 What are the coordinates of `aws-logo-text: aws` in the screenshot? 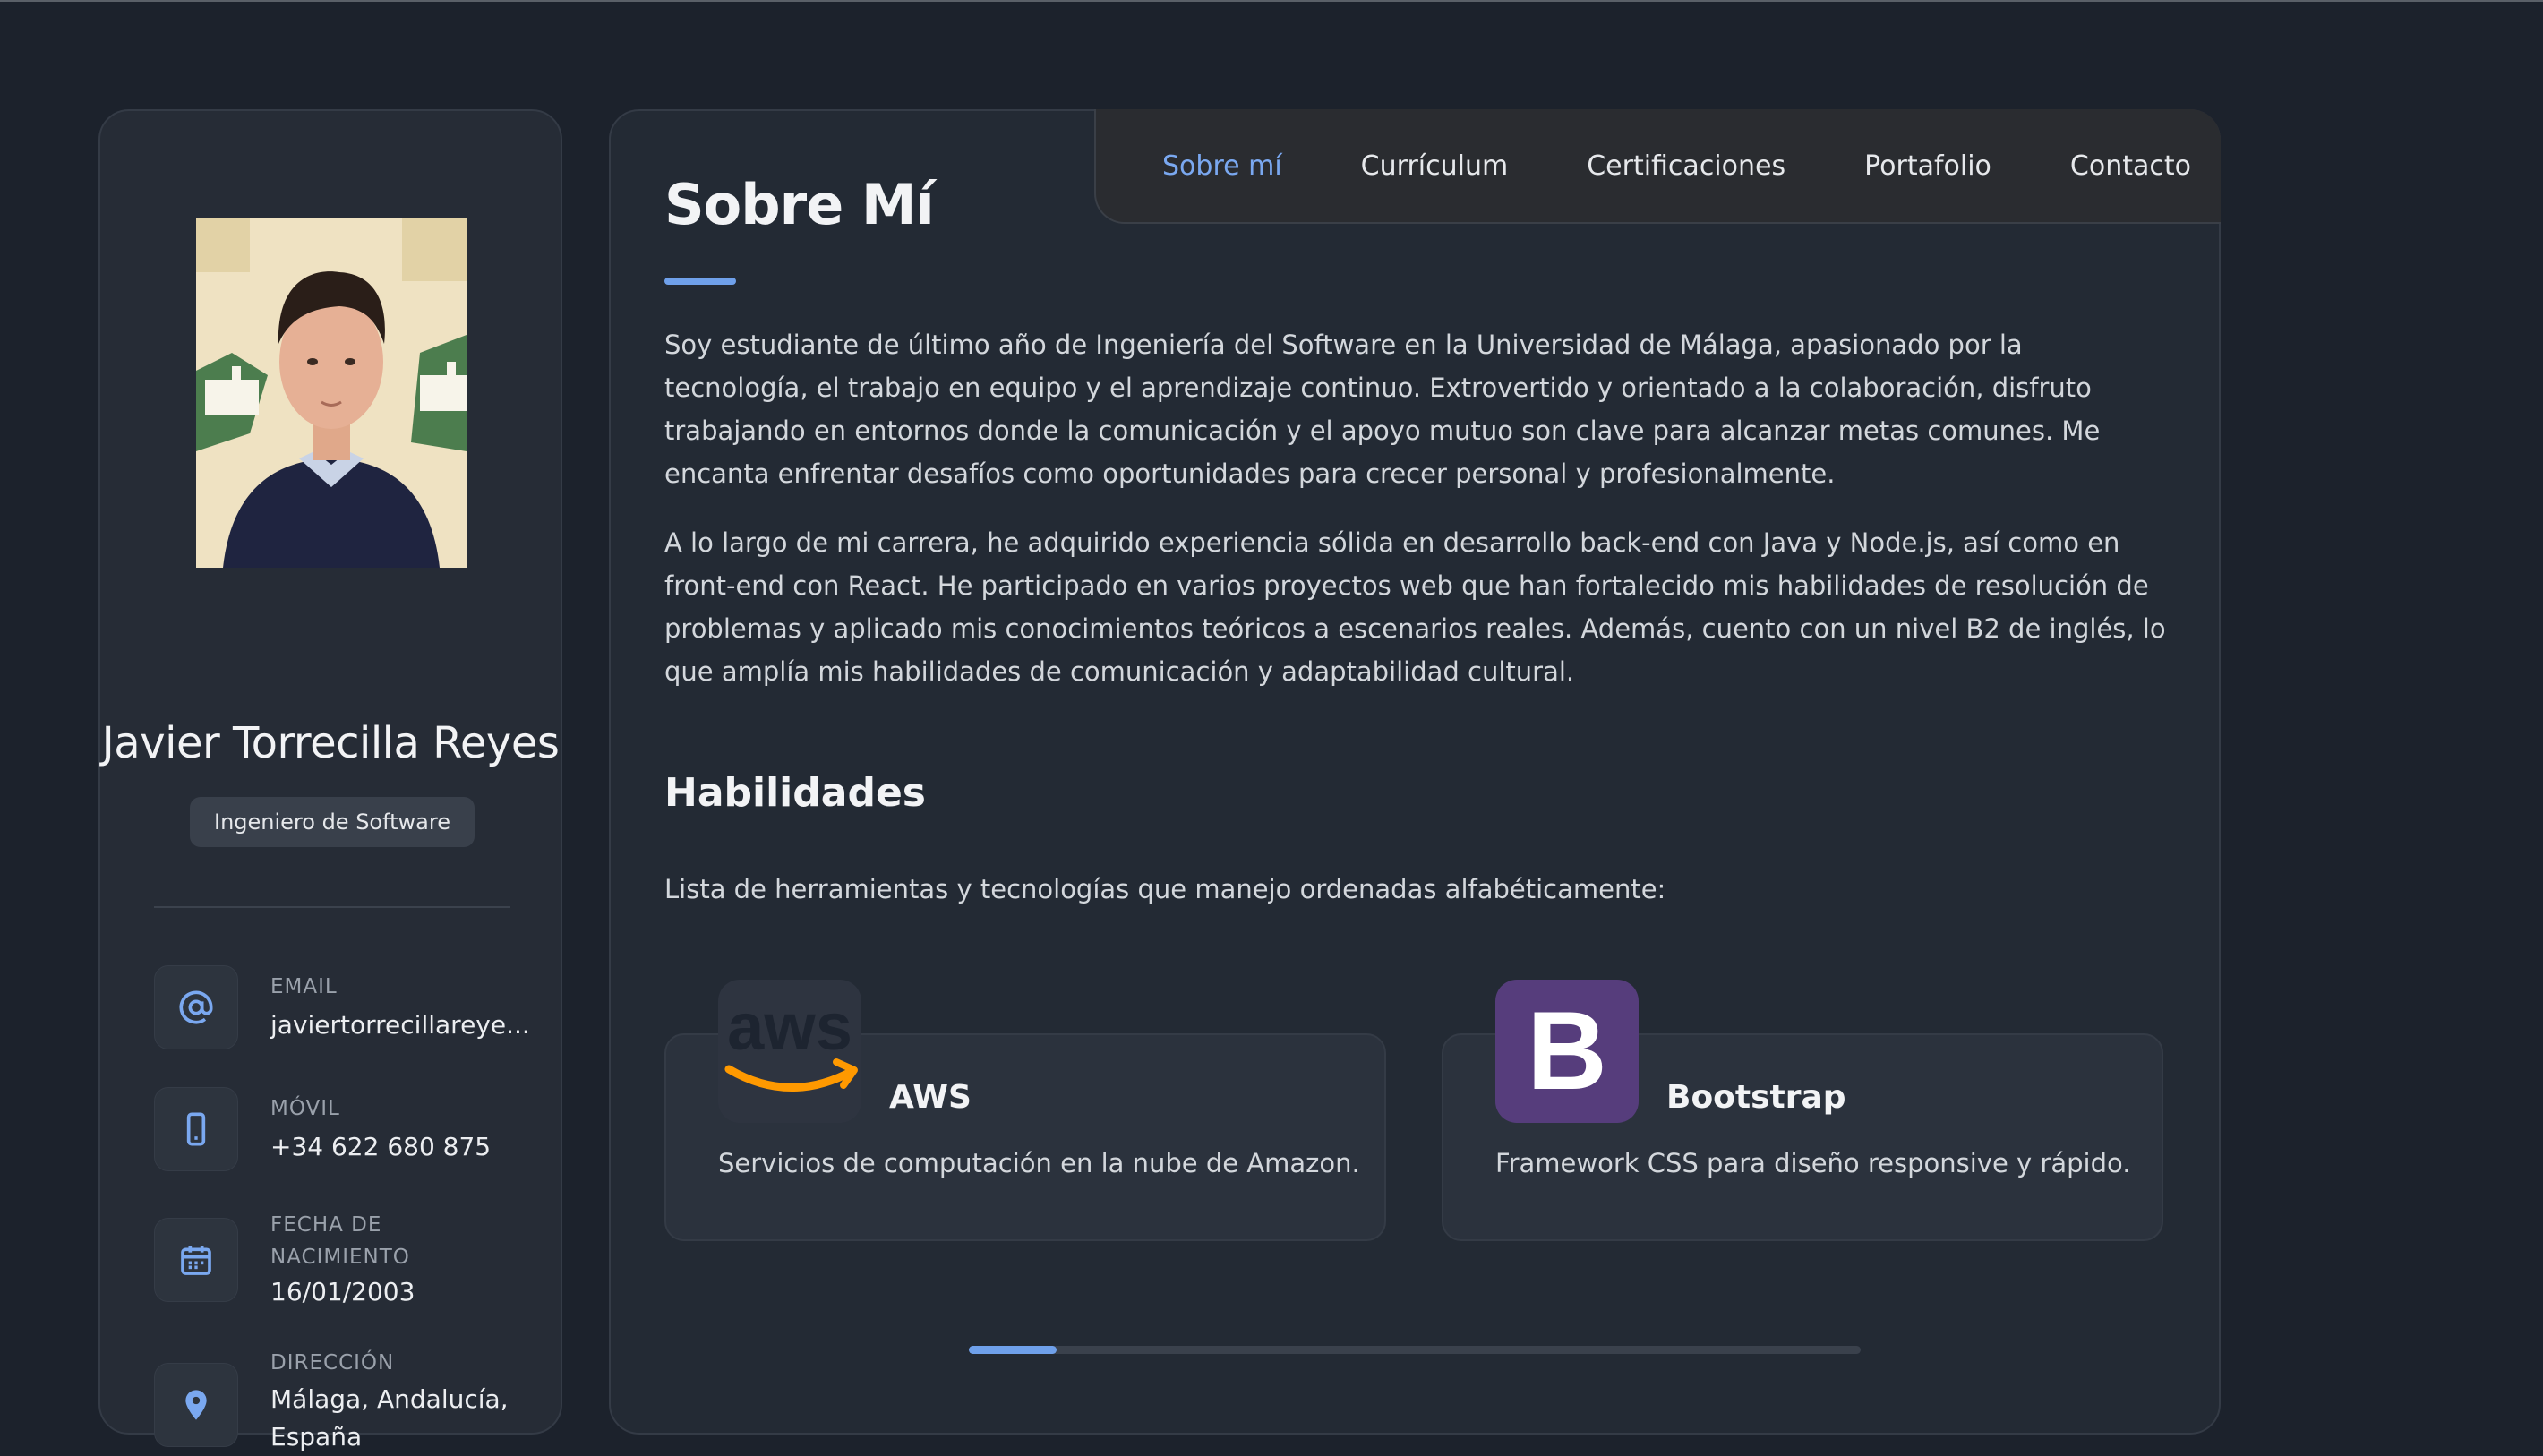 It's located at (789, 1026).